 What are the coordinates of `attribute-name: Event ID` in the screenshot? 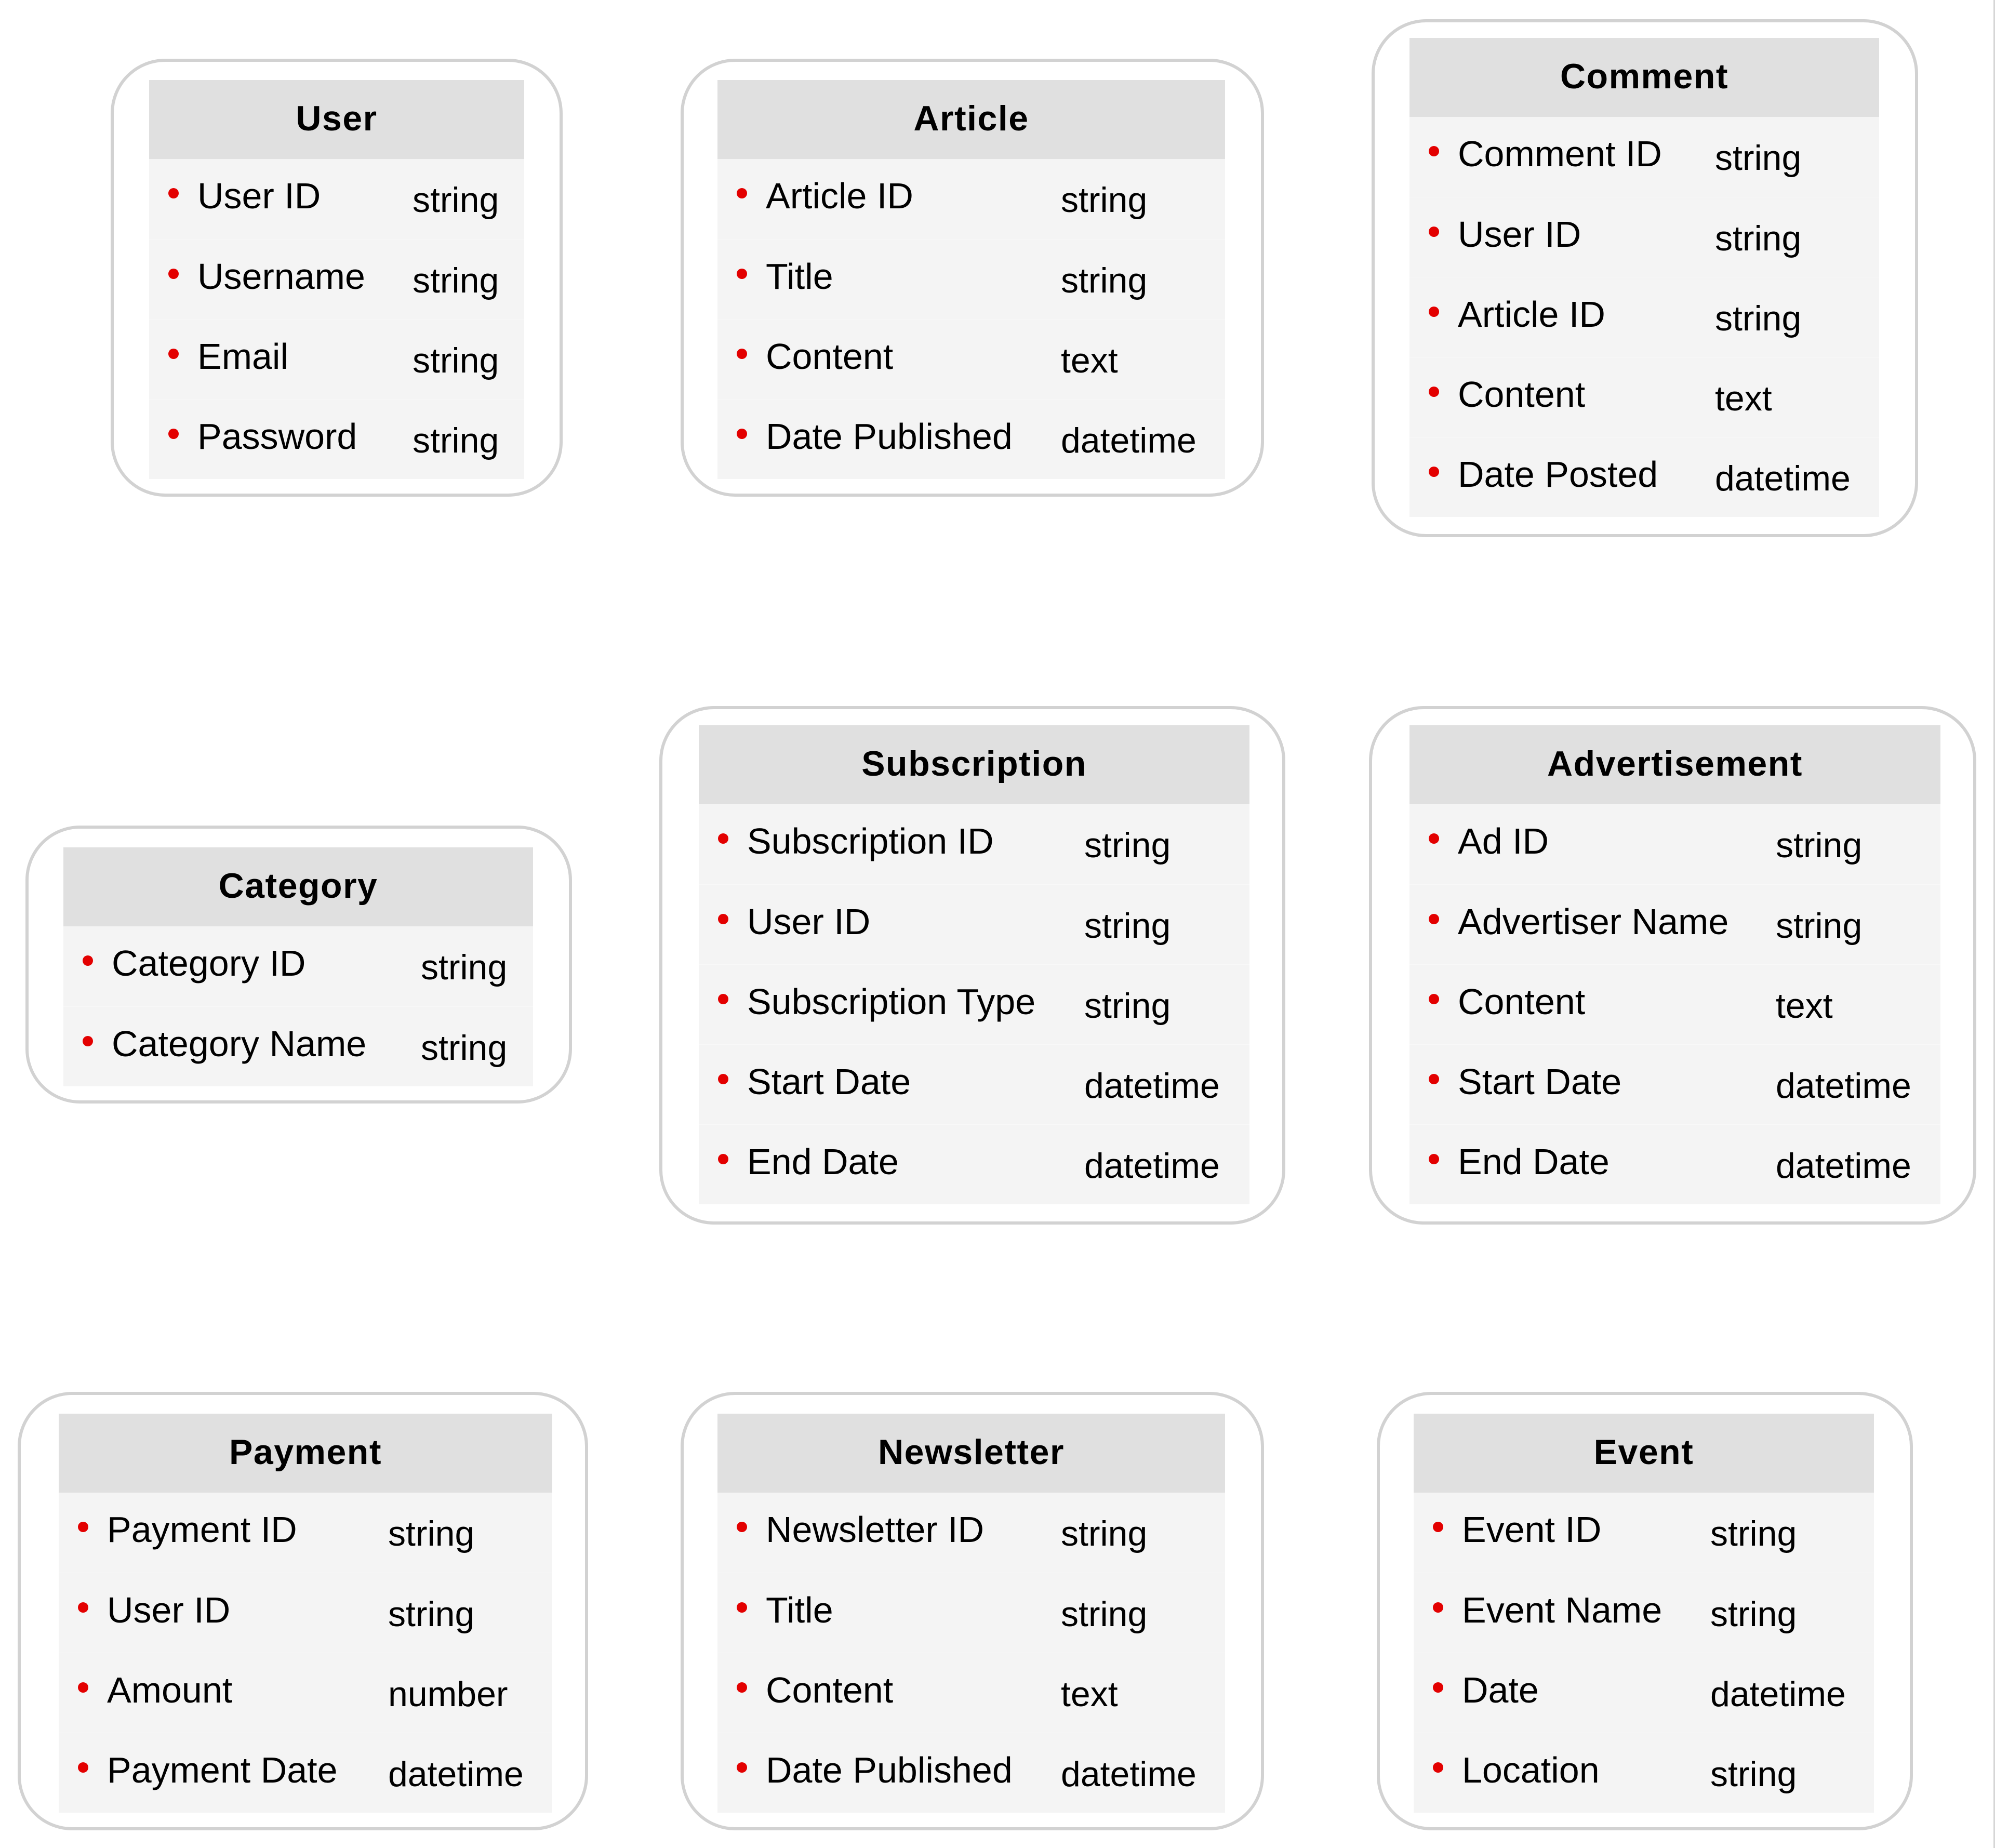 It's located at (1532, 1530).